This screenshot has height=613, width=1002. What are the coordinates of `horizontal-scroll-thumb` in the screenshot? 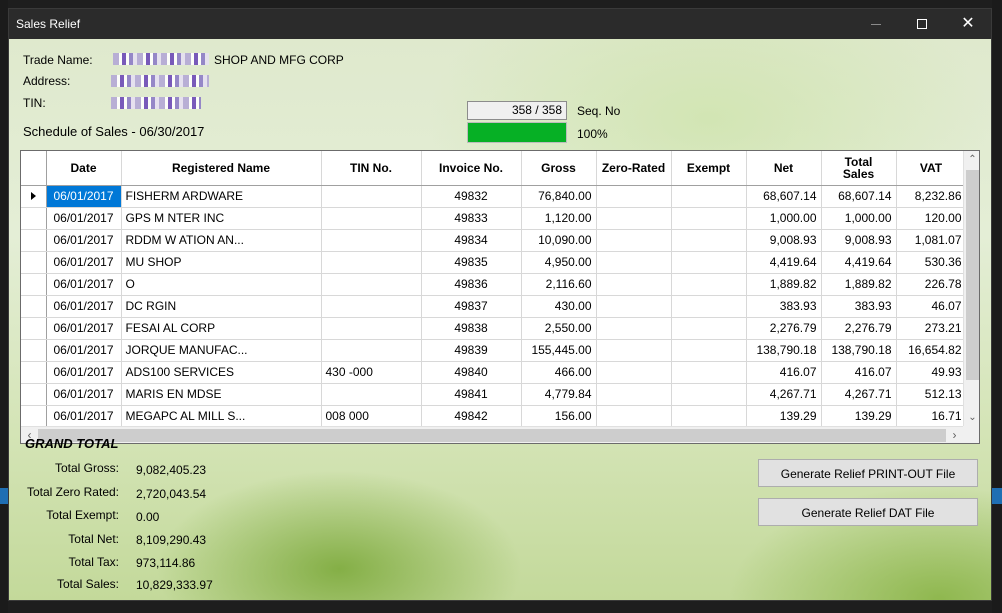 It's located at (492, 435).